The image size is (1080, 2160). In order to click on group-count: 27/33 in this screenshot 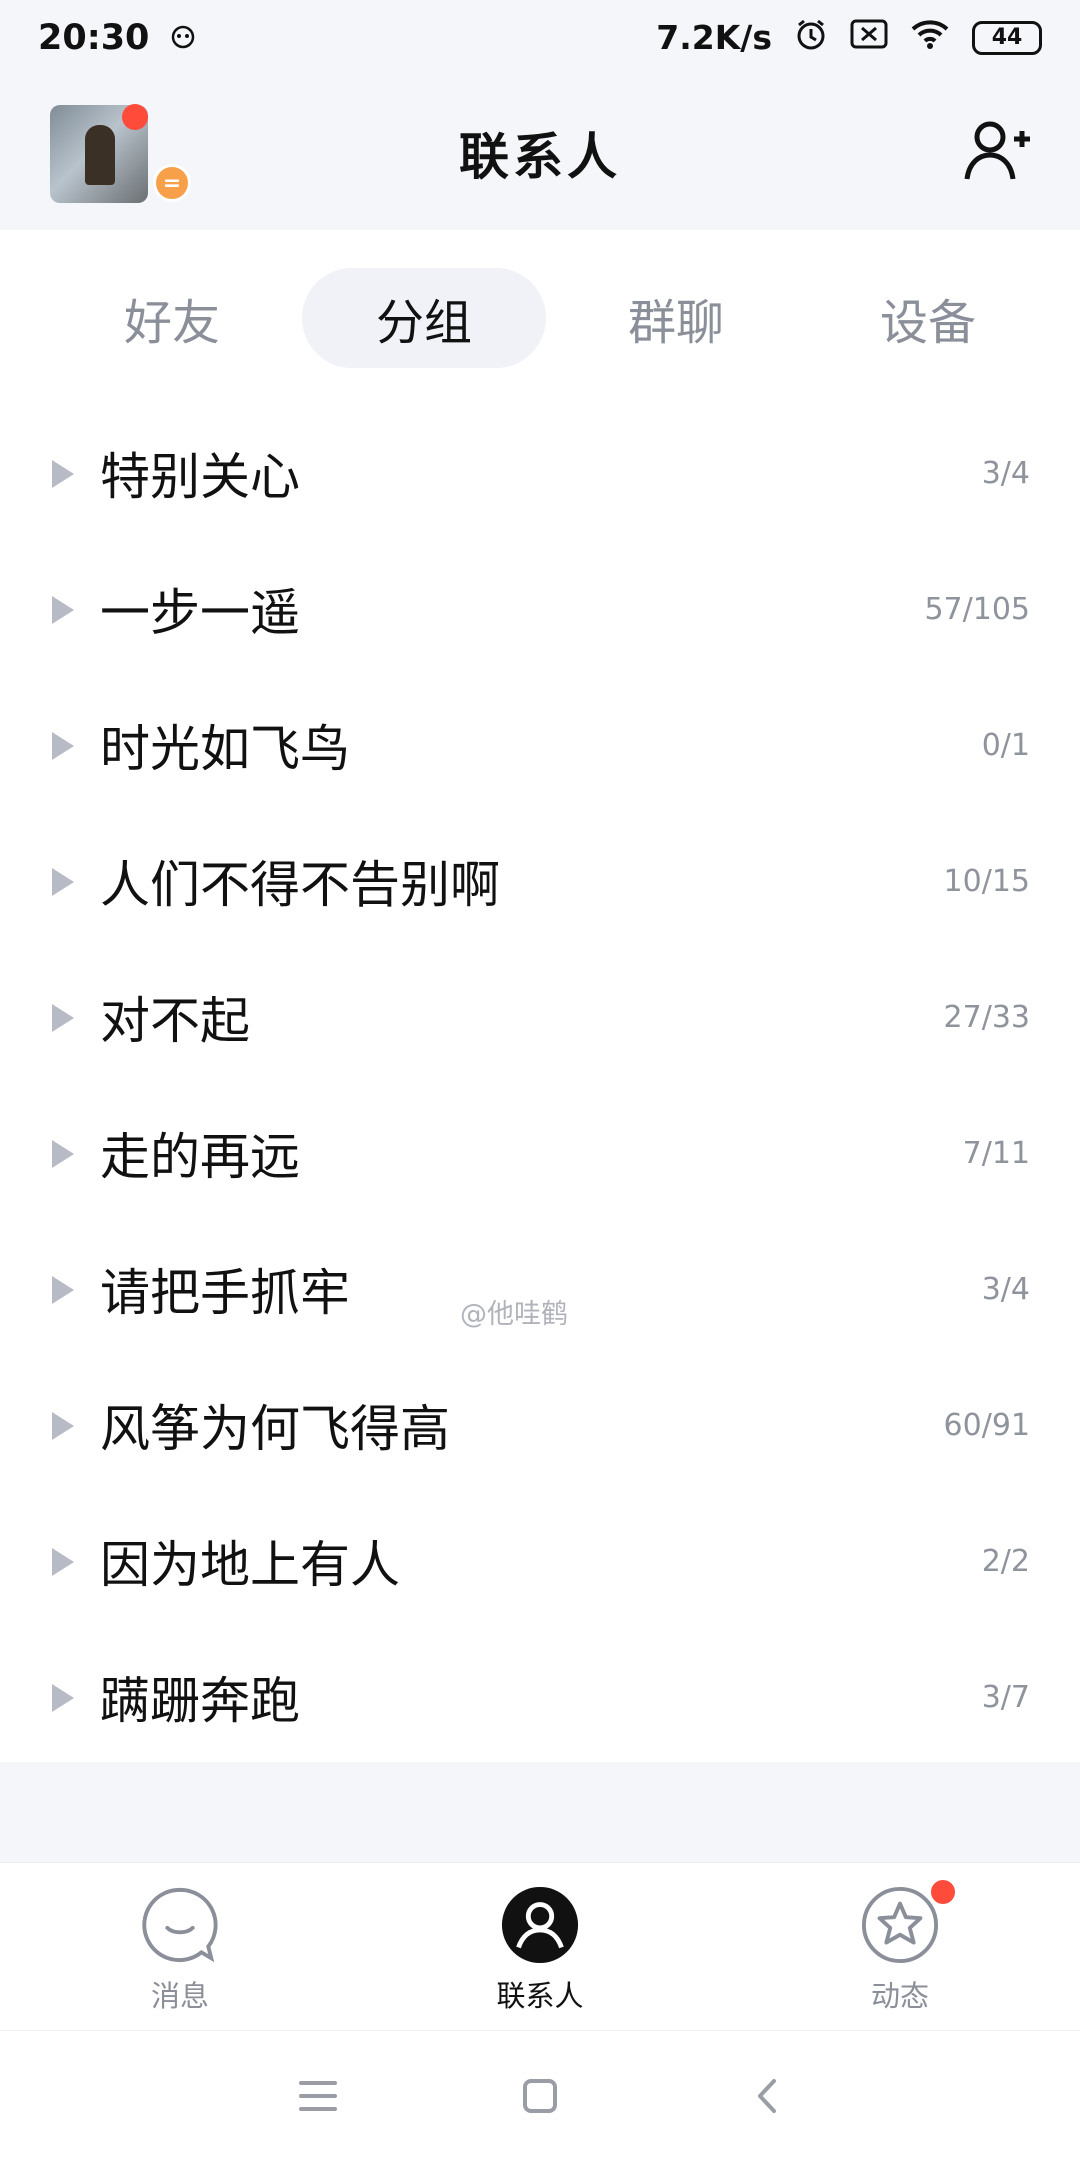, I will do `click(986, 1017)`.